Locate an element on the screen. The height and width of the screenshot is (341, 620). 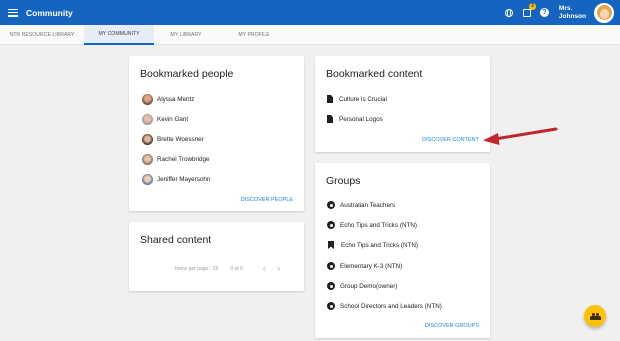
content-title: Culture is Crucial is located at coordinates (363, 99).